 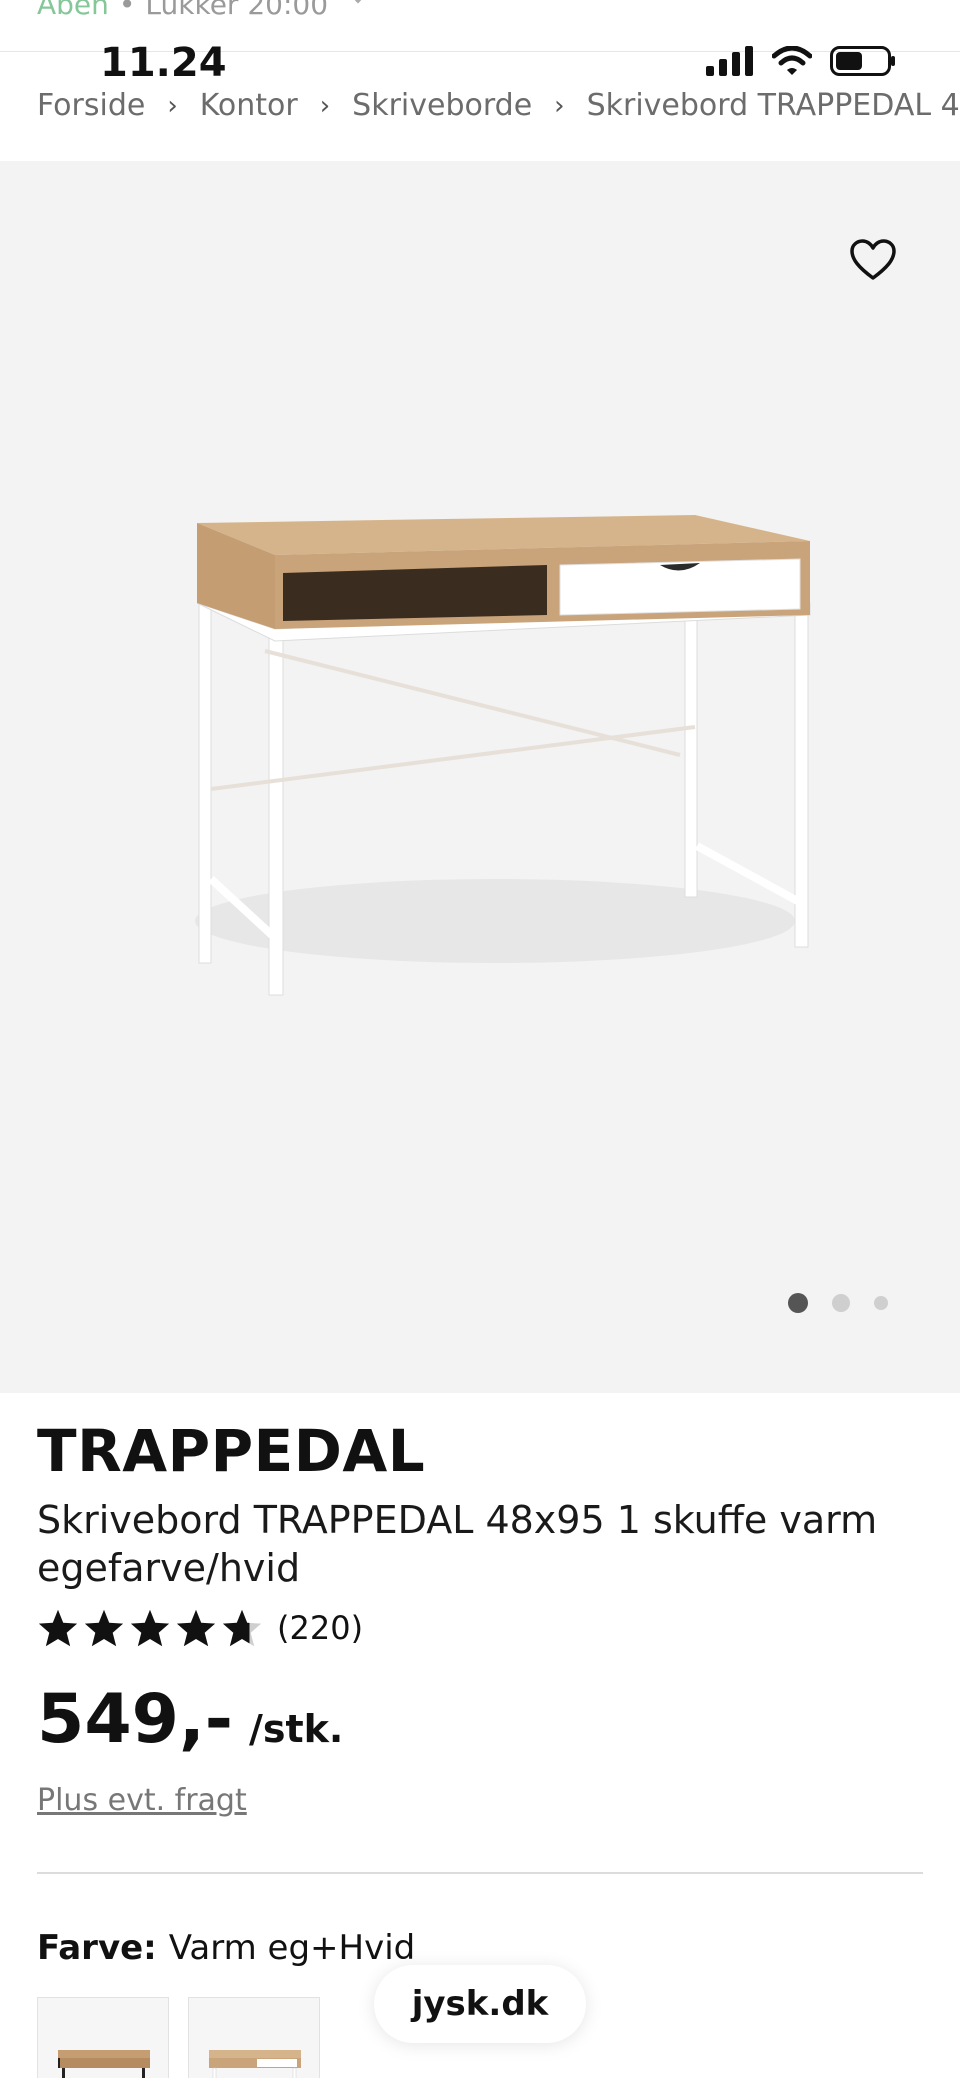 I want to click on color-selector-label: Farve: Varm eg+Hvid, so click(x=226, y=1948).